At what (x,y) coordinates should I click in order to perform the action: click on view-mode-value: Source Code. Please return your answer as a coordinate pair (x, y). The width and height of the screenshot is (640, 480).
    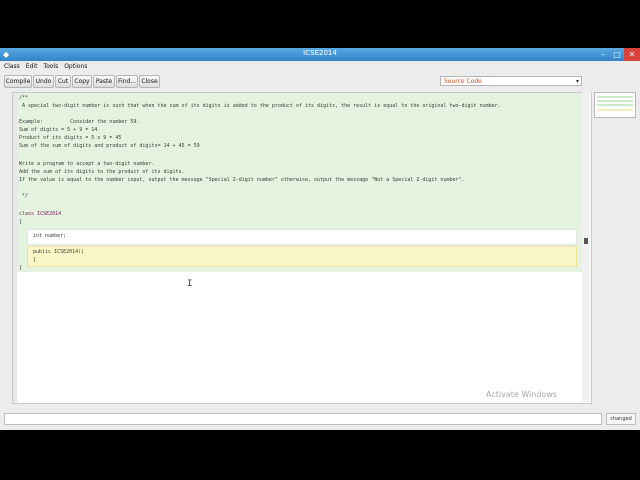
    Looking at the image, I should click on (463, 81).